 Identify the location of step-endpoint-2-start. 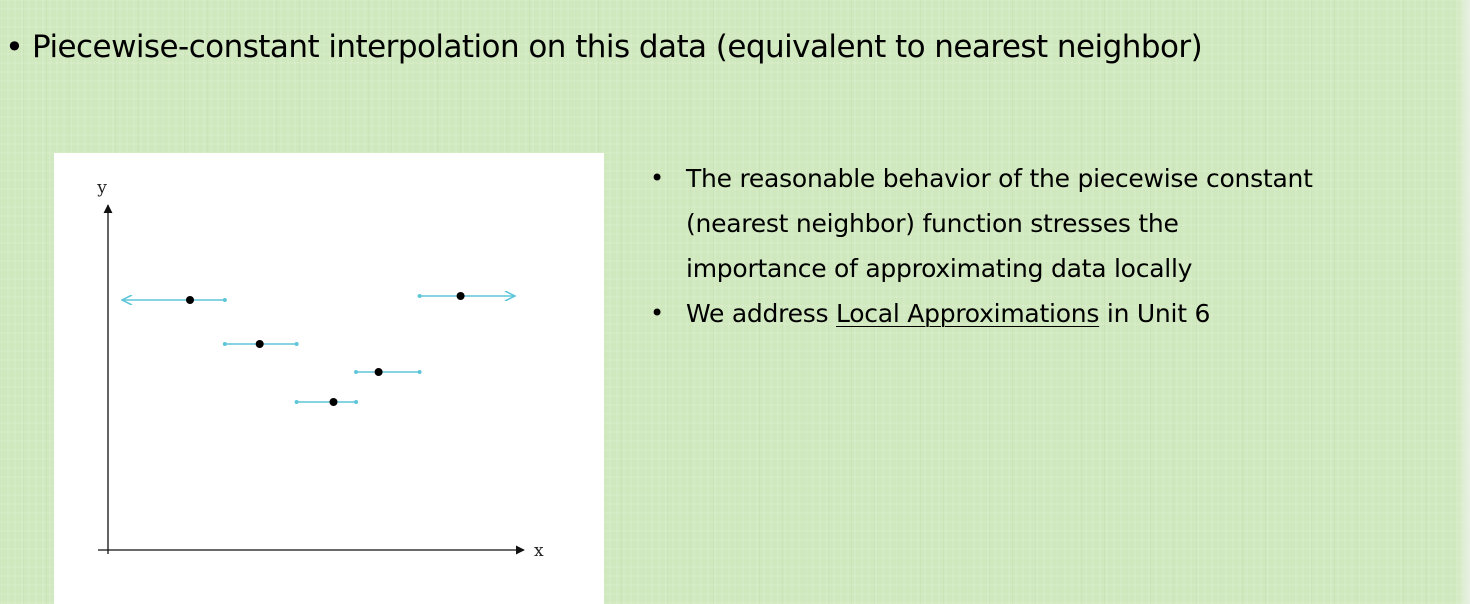
(224, 344).